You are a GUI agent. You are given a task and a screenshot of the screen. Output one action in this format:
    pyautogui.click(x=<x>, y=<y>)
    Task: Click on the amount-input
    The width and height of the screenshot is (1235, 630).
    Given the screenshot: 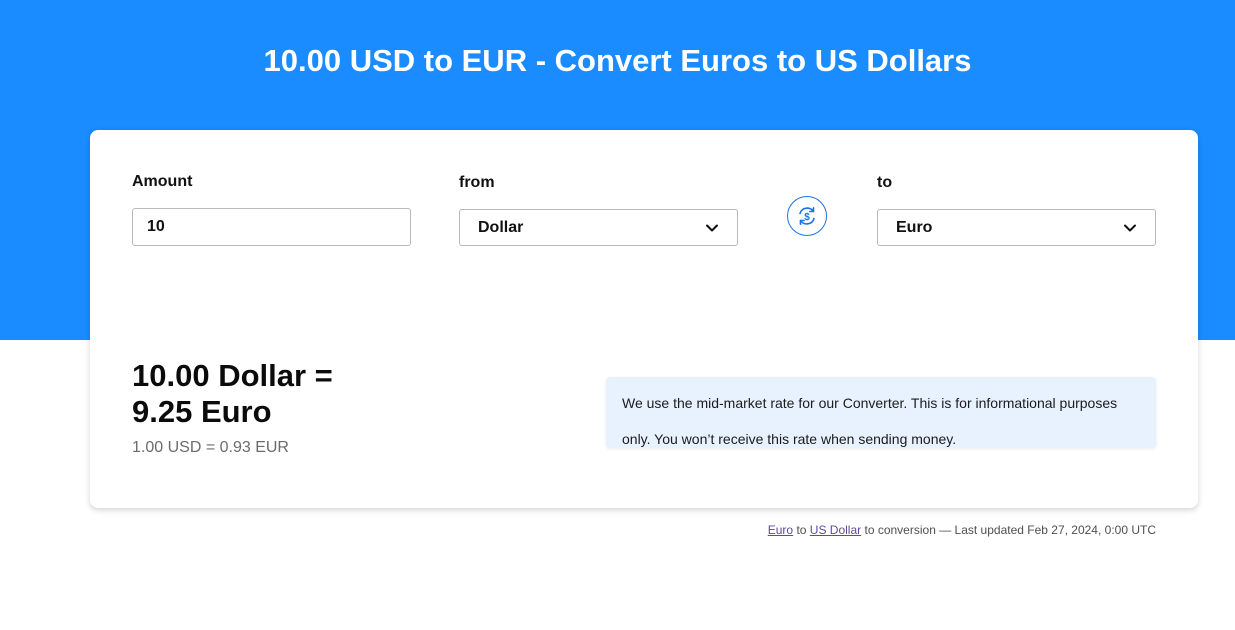 What is the action you would take?
    pyautogui.click(x=271, y=227)
    